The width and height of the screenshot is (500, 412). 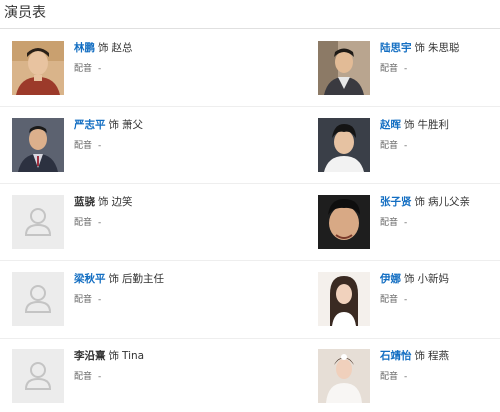 I want to click on cast-role-line: 严志平饰萧父, so click(x=108, y=125).